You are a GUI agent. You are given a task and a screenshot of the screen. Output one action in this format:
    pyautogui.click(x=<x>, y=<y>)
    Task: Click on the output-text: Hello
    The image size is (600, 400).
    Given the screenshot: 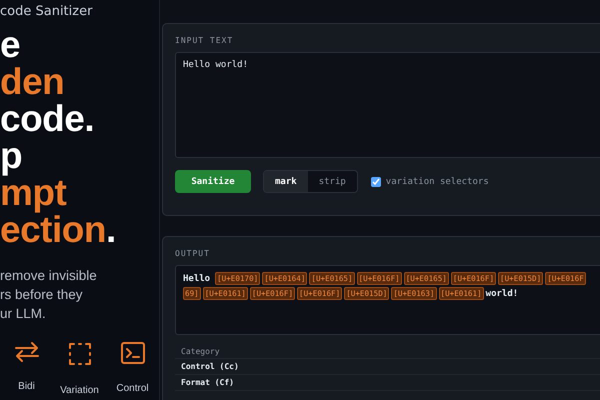 What is the action you would take?
    pyautogui.click(x=196, y=279)
    